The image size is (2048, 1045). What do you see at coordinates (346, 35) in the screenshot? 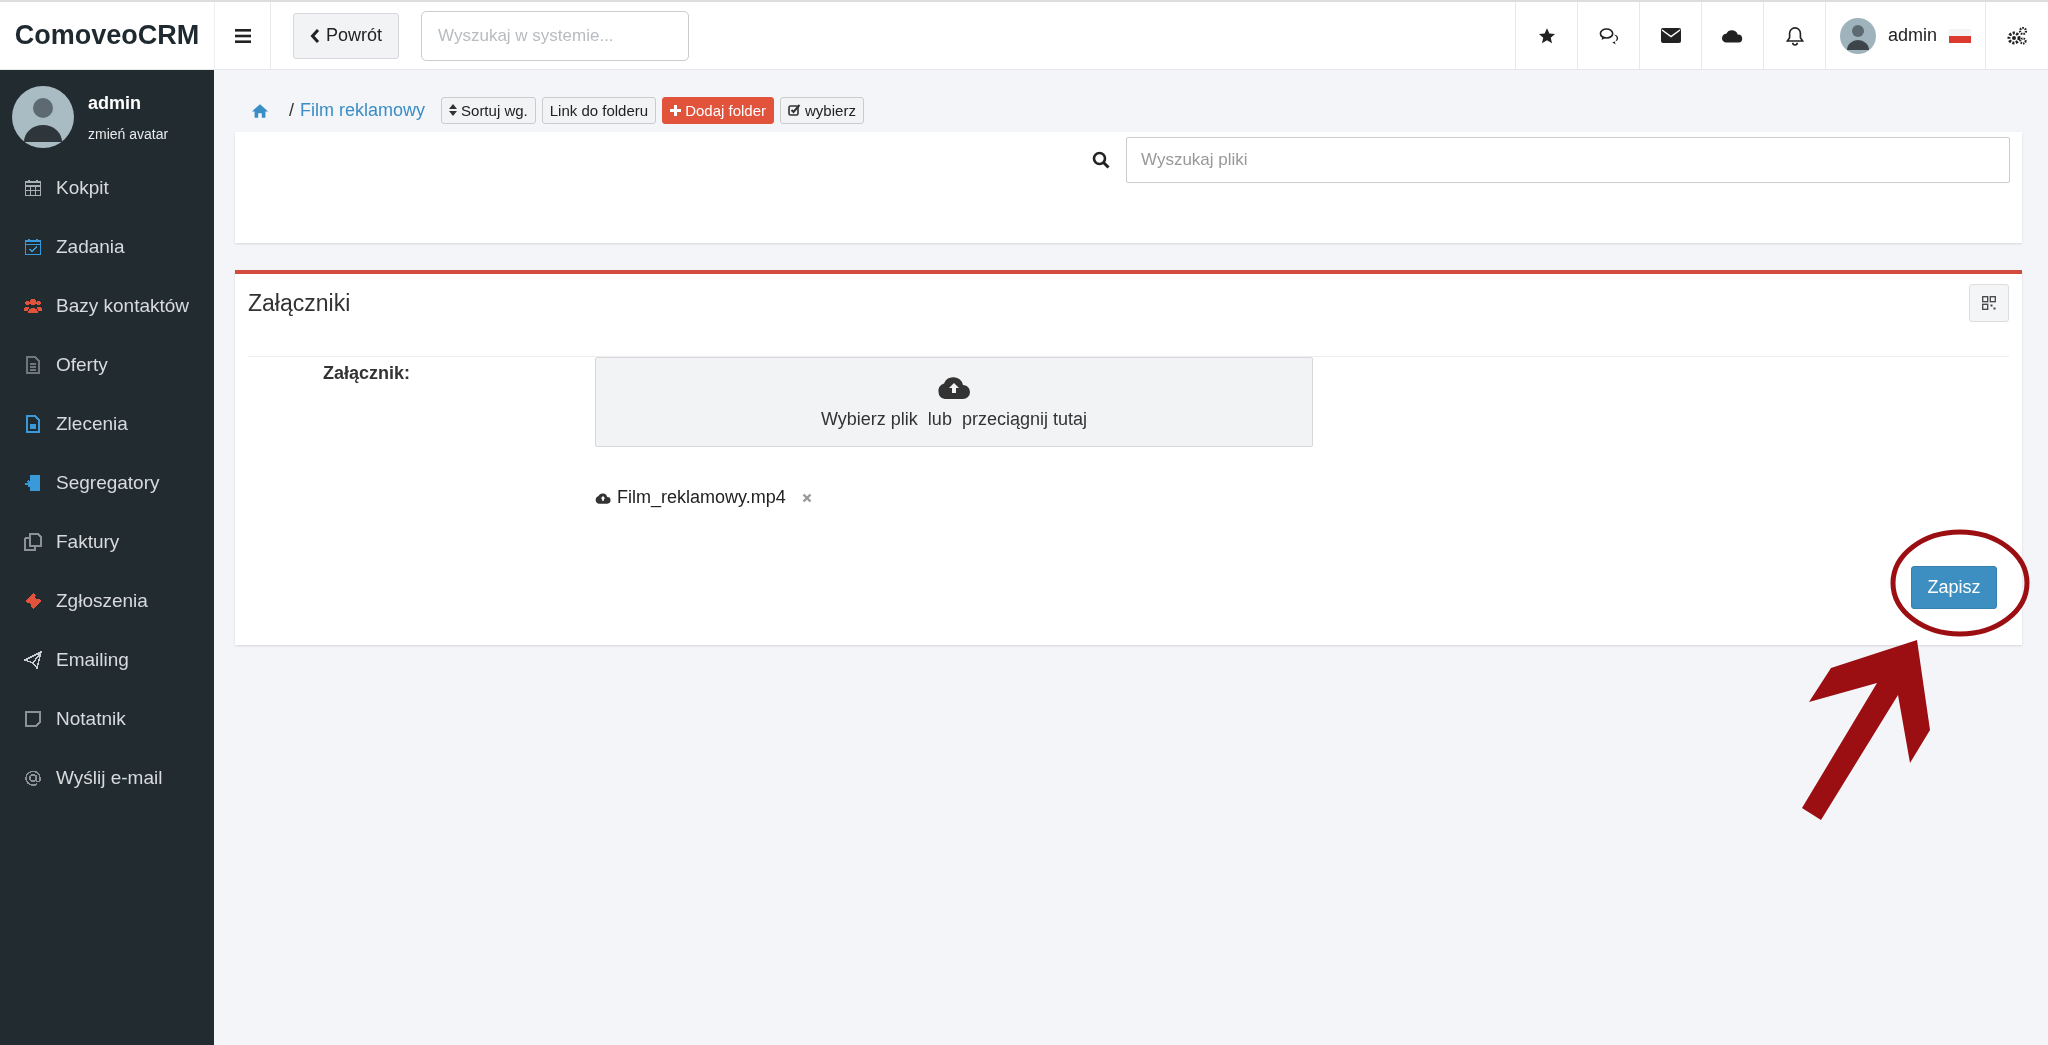
I see `back-button: Powrót` at bounding box center [346, 35].